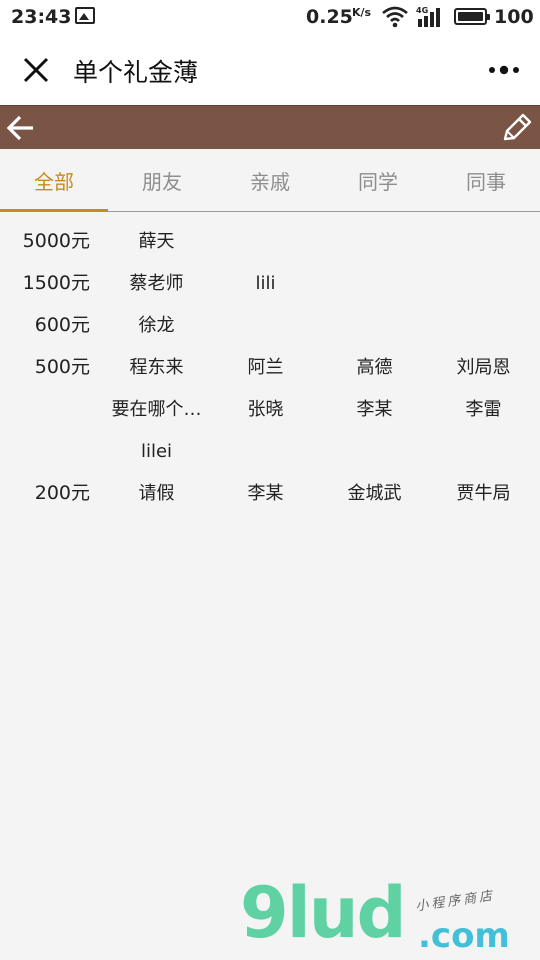  I want to click on guest-name: 刘局恩, so click(483, 368).